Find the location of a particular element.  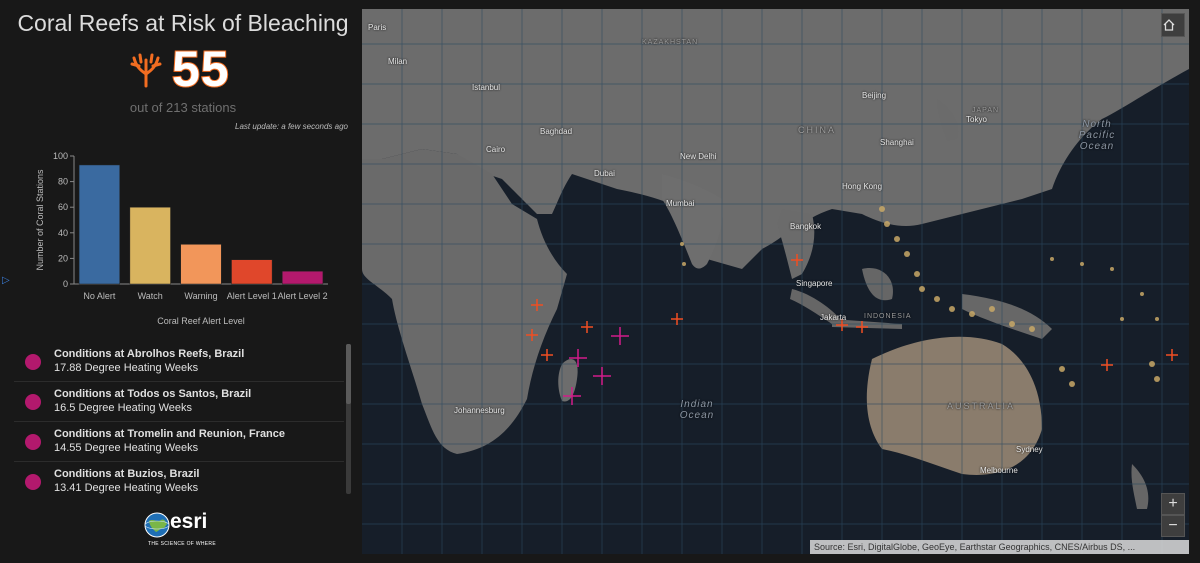

map-label-city: Cairo is located at coordinates (496, 149).